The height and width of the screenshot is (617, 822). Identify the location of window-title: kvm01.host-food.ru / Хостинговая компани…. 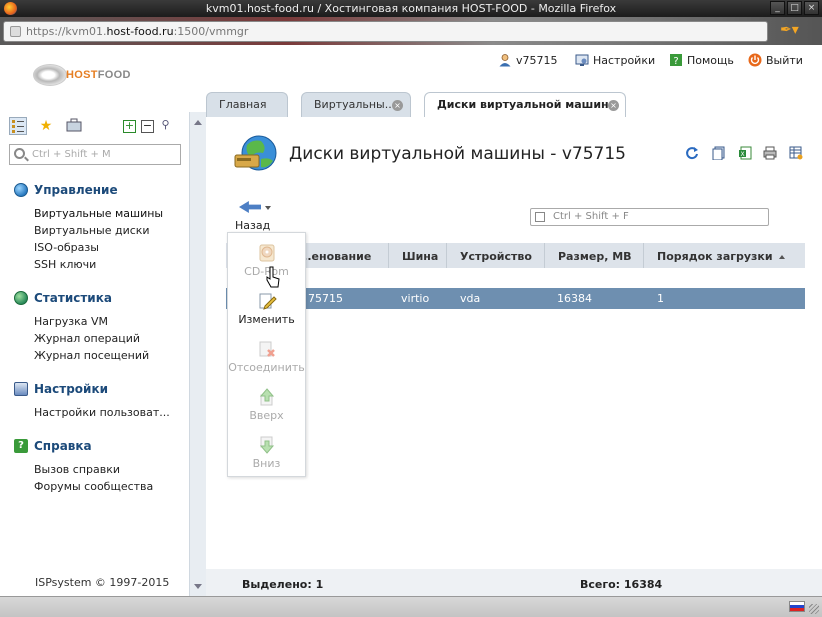
(411, 8).